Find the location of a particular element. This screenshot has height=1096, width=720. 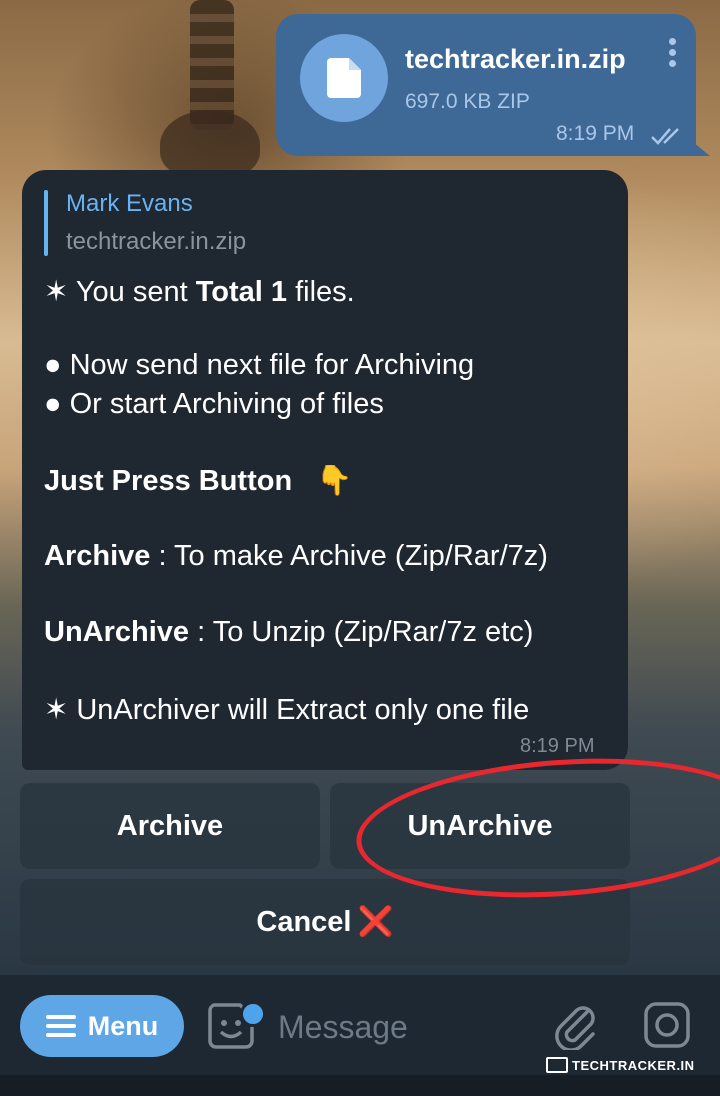

menu-label: Menu is located at coordinates (123, 1025).